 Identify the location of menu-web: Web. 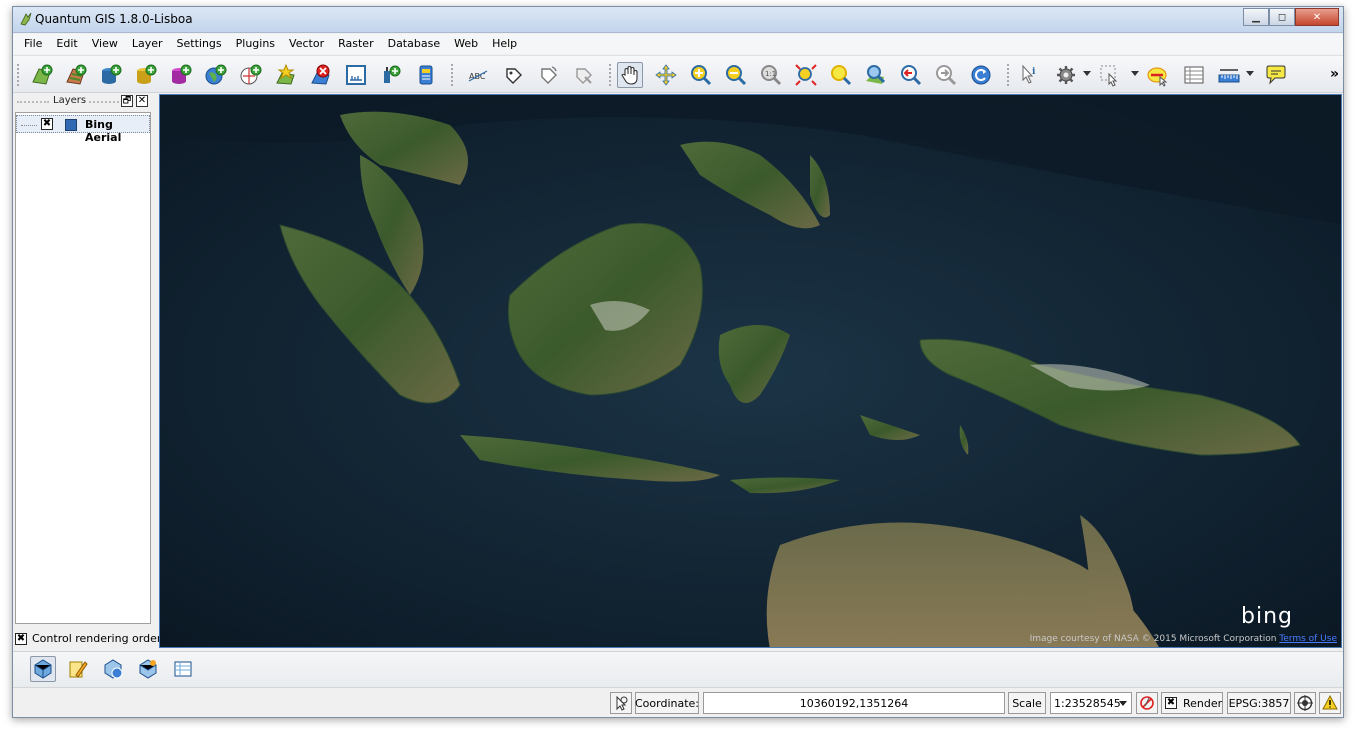
(466, 44).